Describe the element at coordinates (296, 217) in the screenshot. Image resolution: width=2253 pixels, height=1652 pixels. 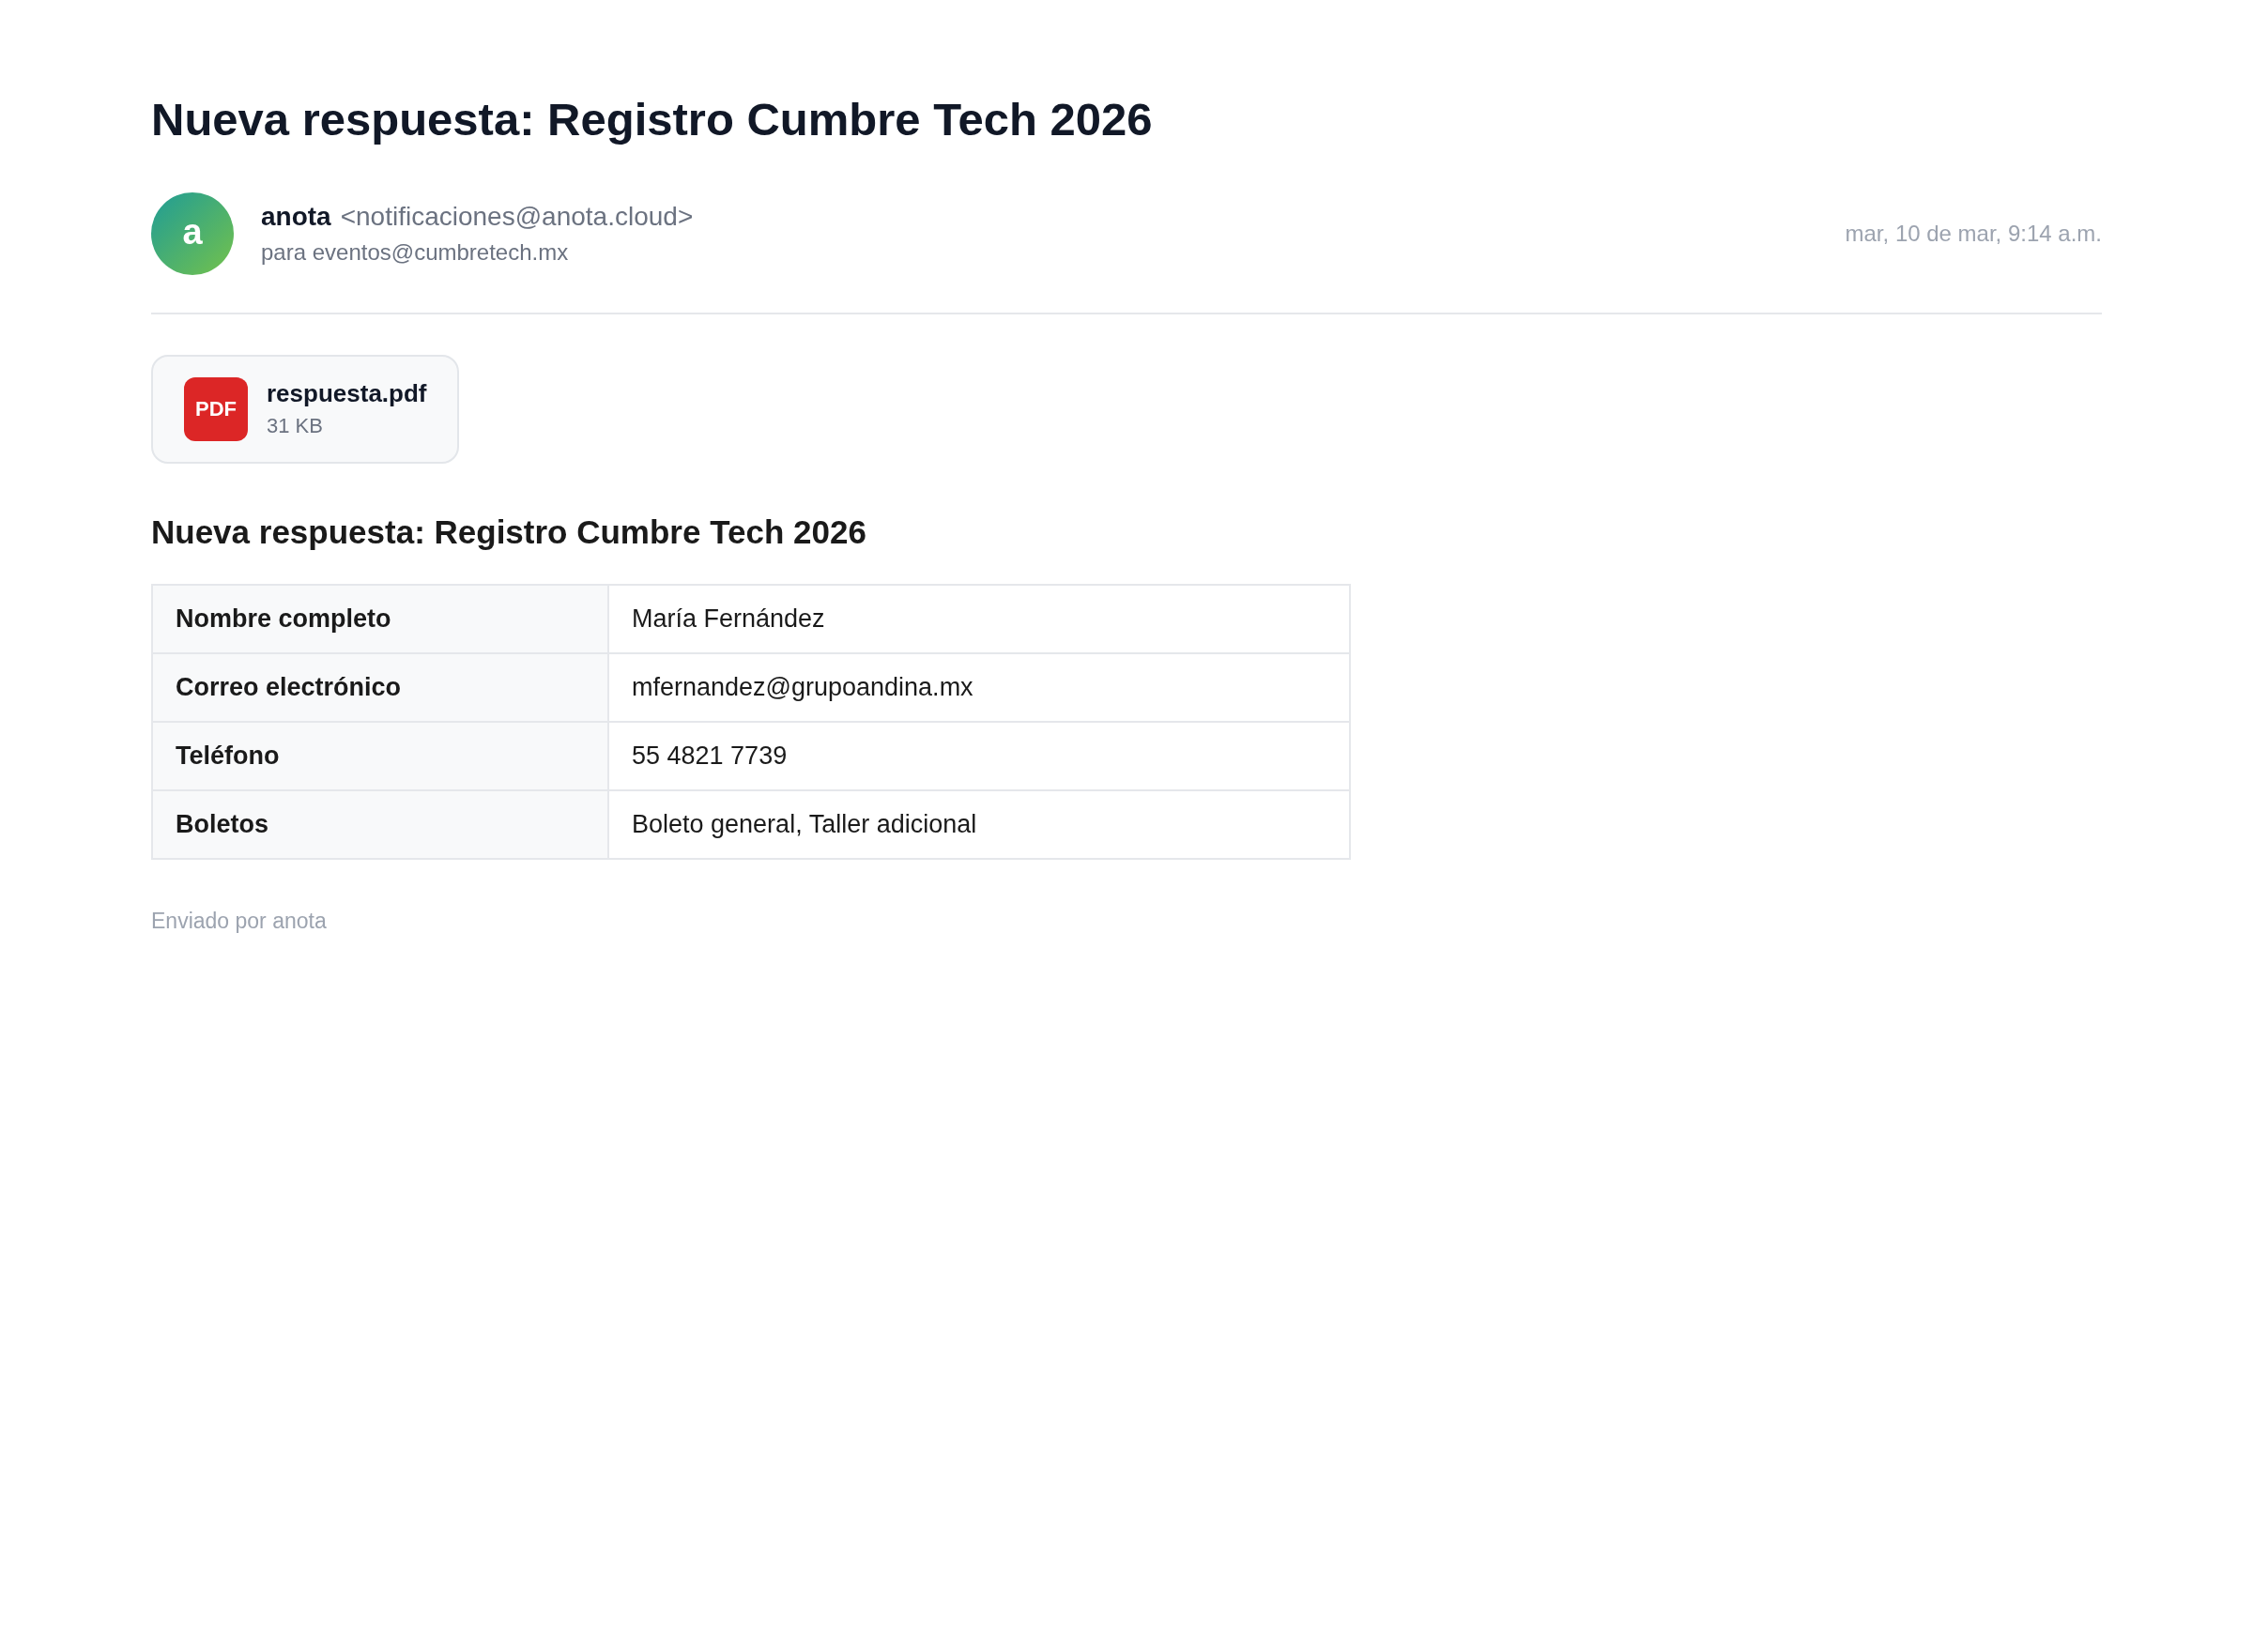
I see `sender-name: anota` at that location.